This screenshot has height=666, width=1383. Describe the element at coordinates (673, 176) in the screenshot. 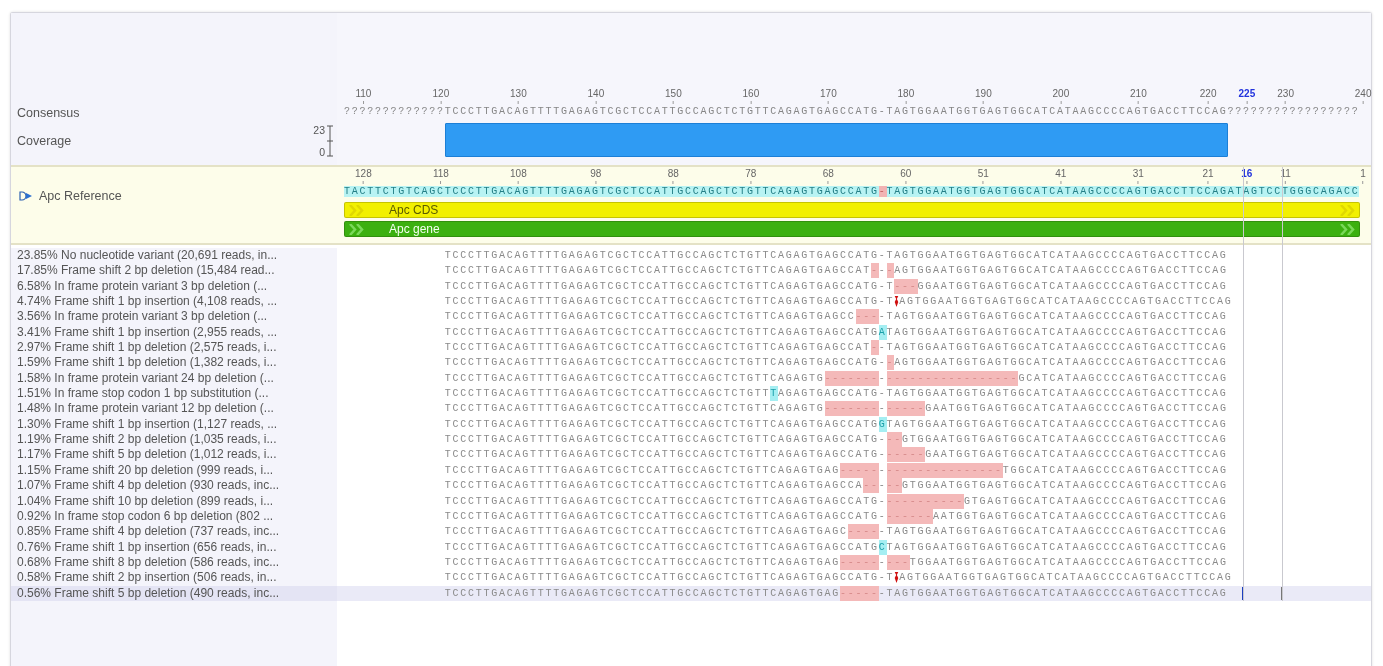

I see `ruler-number: 88` at that location.